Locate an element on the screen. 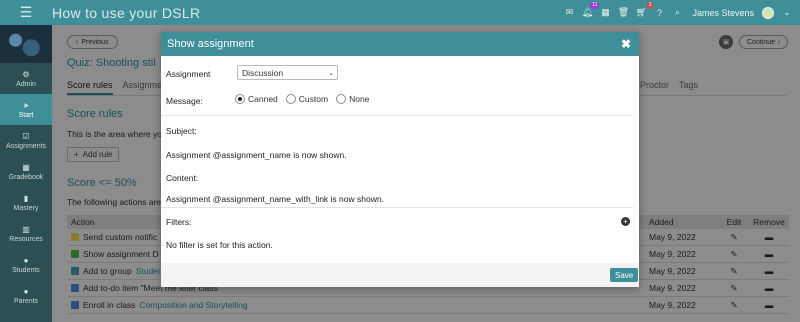 The height and width of the screenshot is (322, 800). message-radio-group: Canned Custom None is located at coordinates (302, 99).